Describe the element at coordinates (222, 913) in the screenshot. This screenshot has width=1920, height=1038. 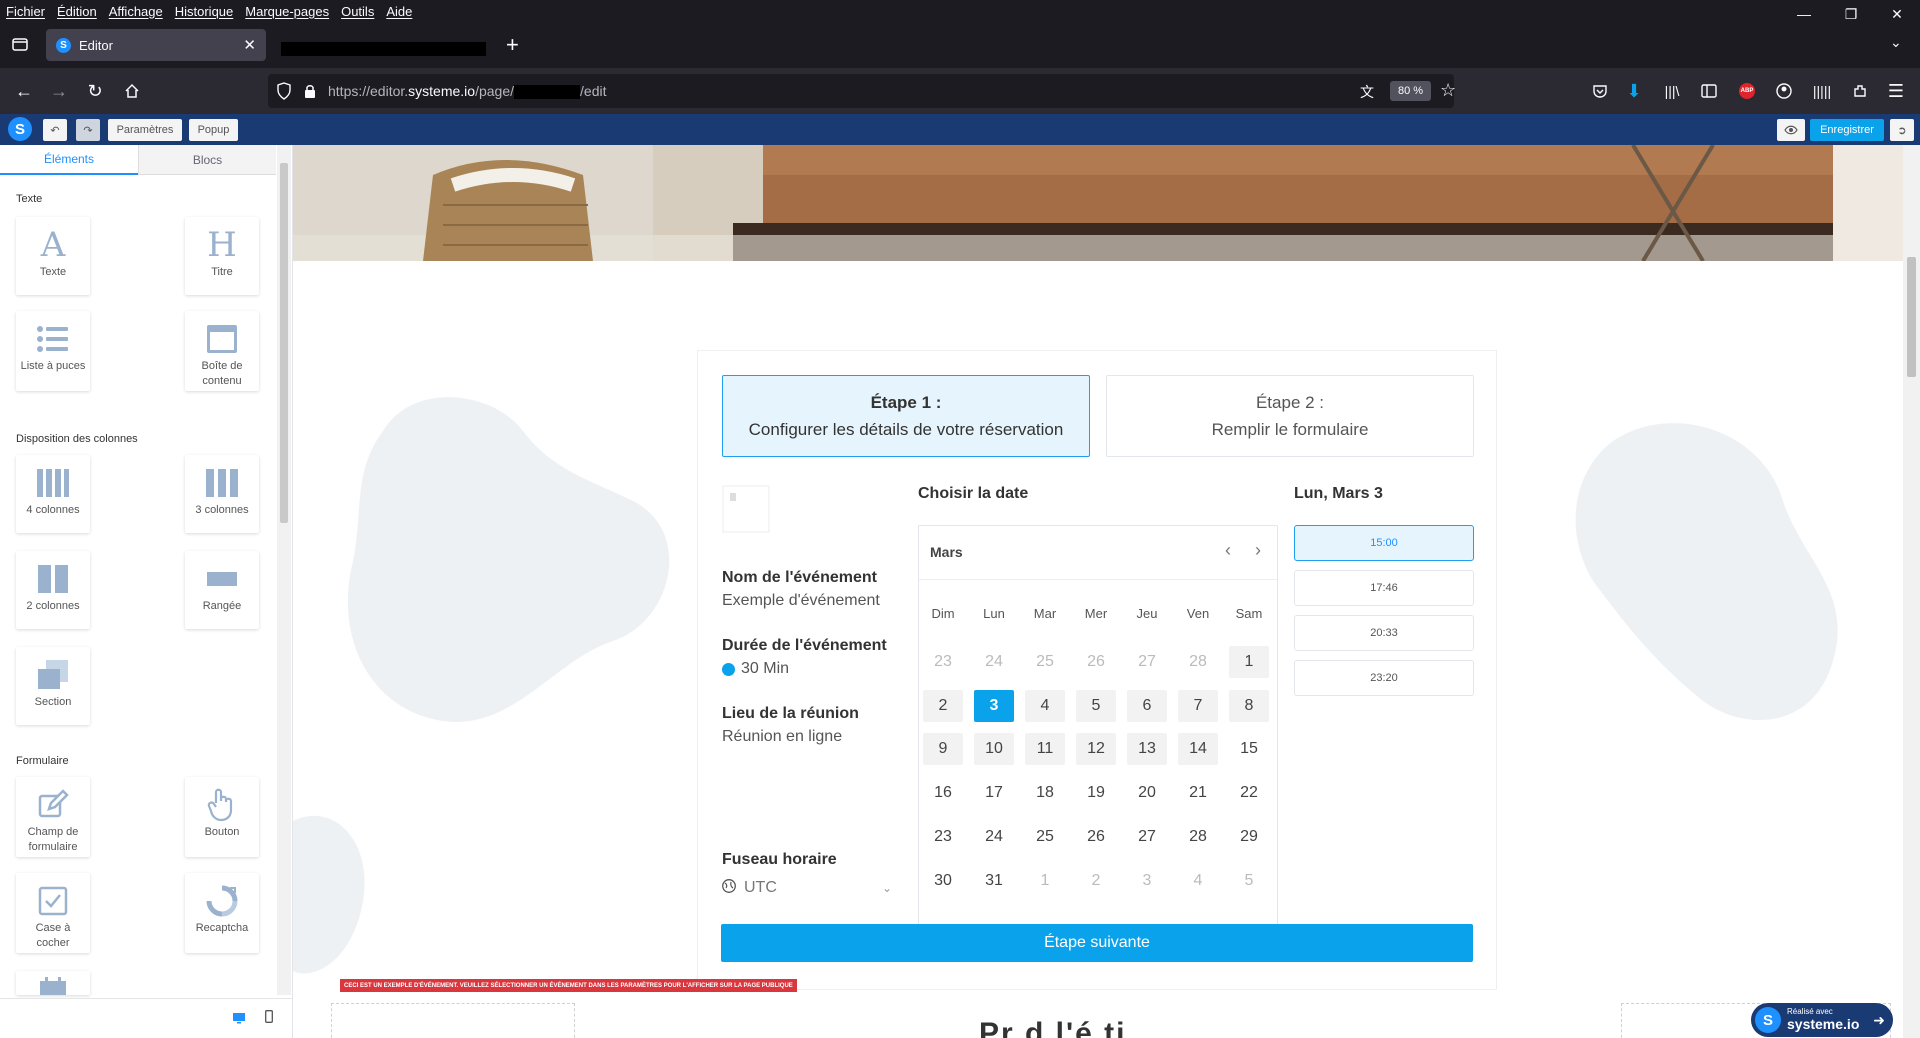
I see `element-recaptcha: Recaptcha` at that location.